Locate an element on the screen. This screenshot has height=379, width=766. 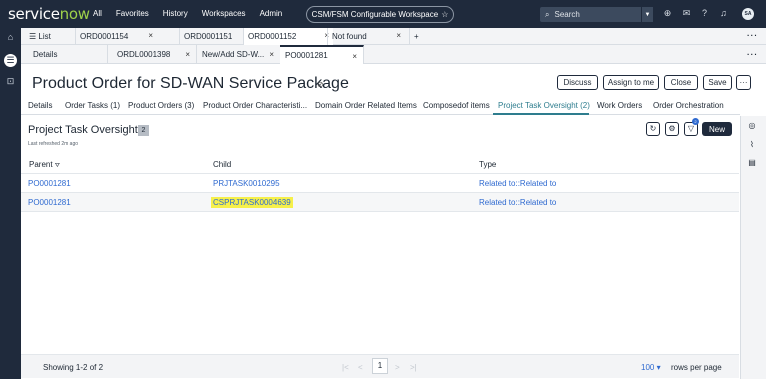
left-rail: ⌂ ☰ ⊡ is located at coordinates (10, 203).